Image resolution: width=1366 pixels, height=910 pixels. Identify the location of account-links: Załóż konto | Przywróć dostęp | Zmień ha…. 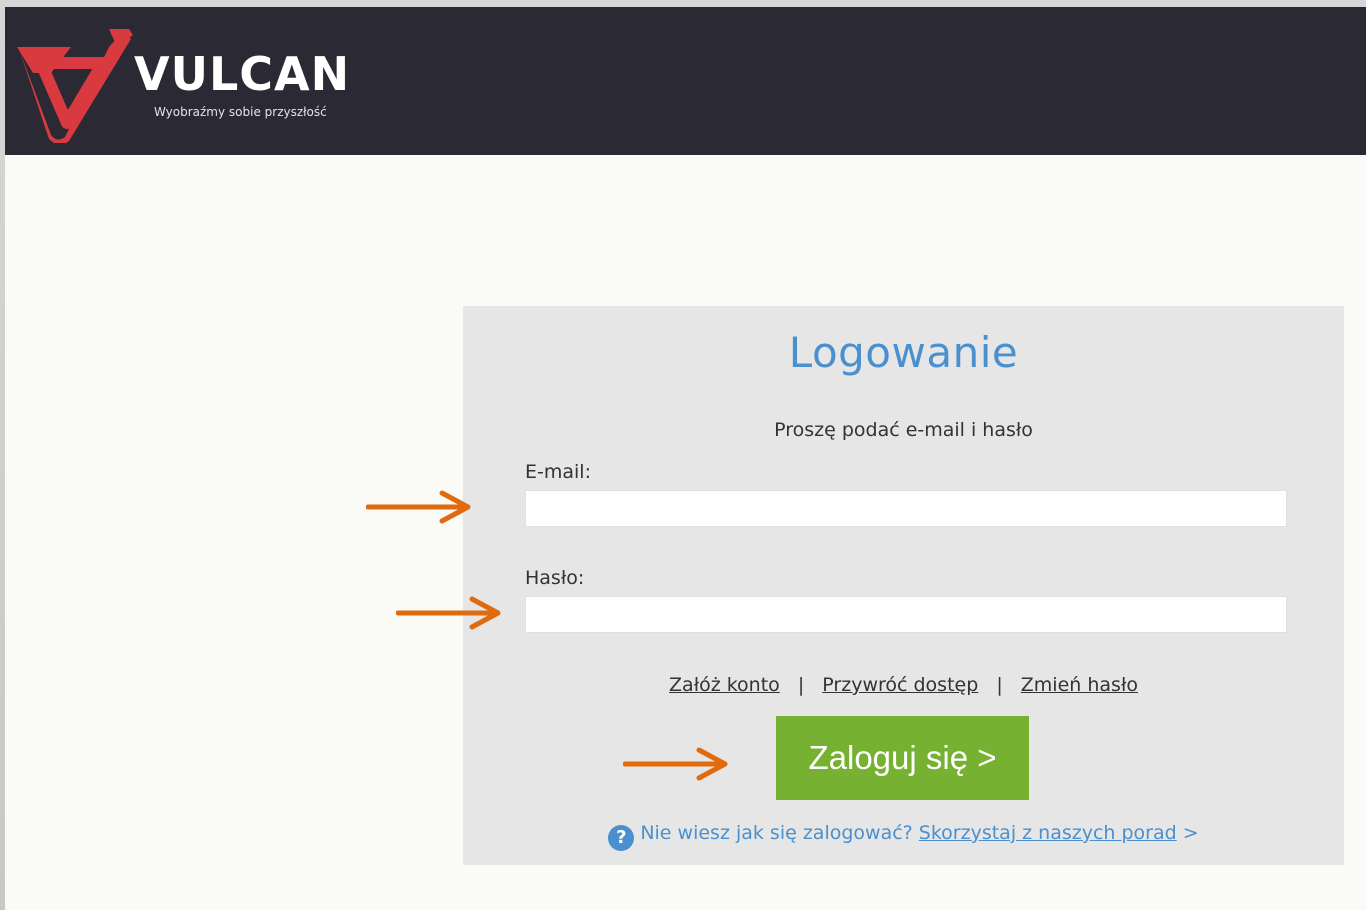
(903, 685).